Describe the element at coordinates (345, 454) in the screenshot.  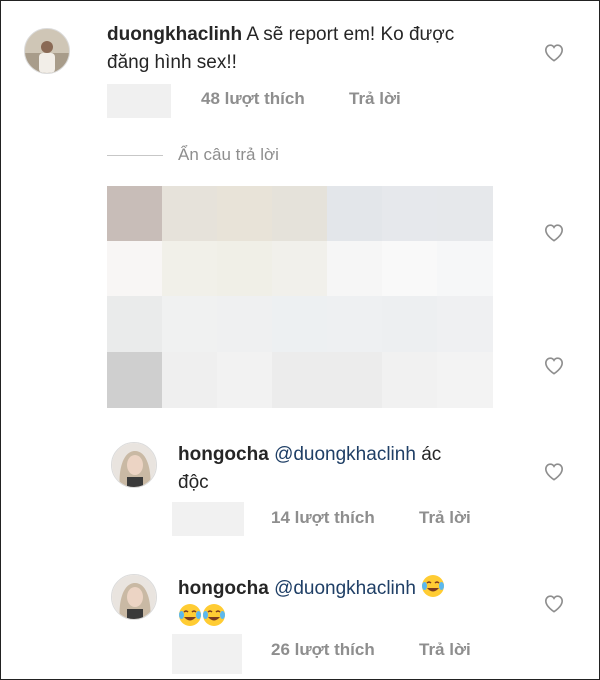
I see `comment-2-mention: @duongkhaclinh` at that location.